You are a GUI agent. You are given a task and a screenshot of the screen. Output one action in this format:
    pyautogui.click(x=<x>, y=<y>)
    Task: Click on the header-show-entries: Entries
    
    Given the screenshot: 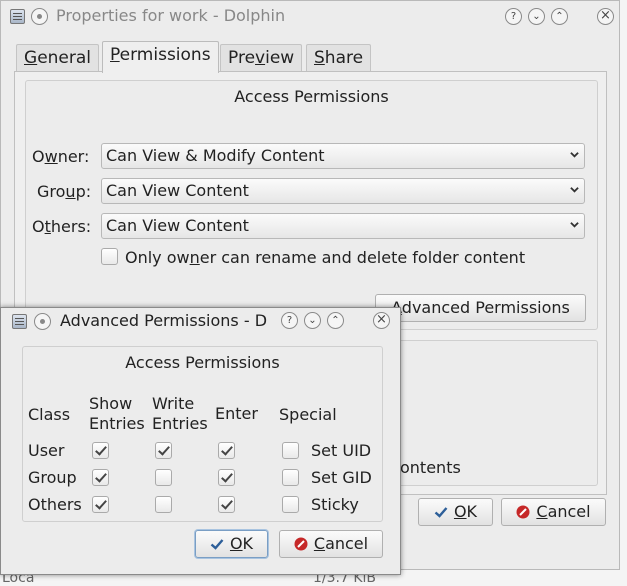 What is the action you would take?
    pyautogui.click(x=117, y=423)
    